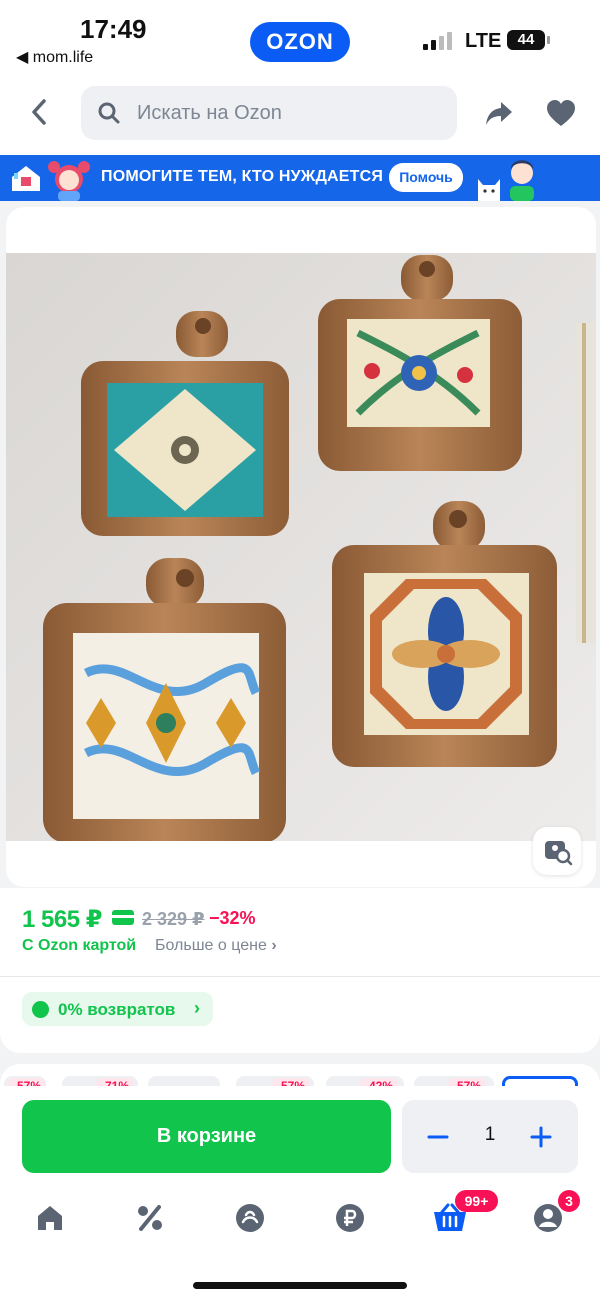 The image size is (600, 1300). Describe the element at coordinates (561, 113) in the screenshot. I see `heart-icon` at that location.